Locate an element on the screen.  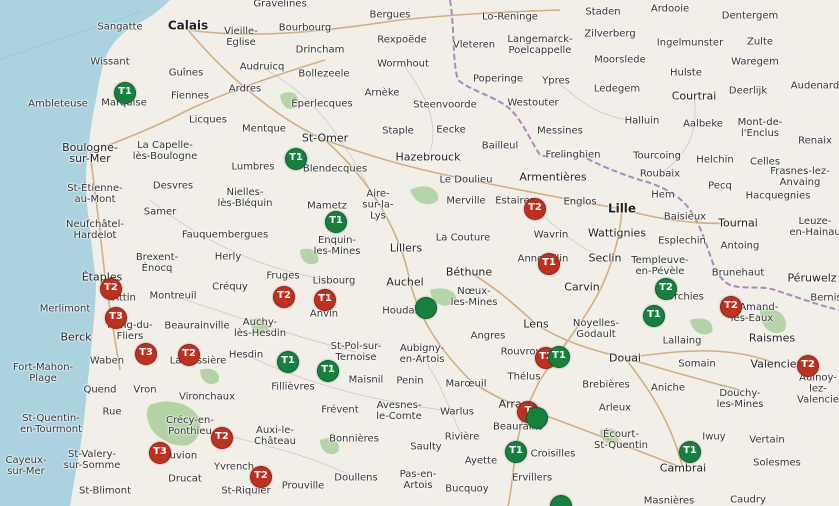
site-marker-m-croisilles: T1 is located at coordinates (516, 452).